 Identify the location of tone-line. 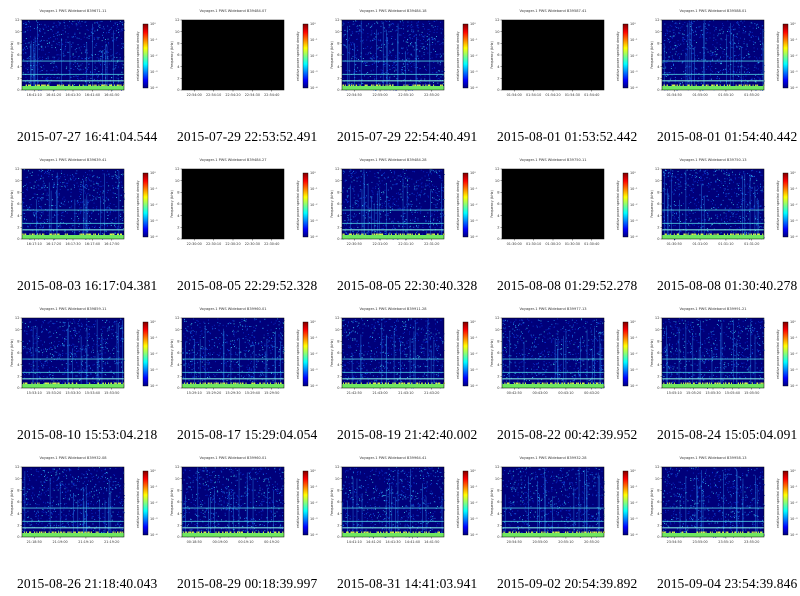
(713, 81).